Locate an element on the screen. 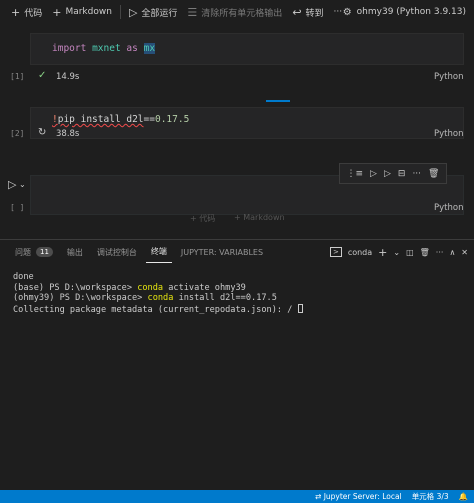 The image size is (474, 503). code-cell-2-editor: !pip install d2l==0.17.5 is located at coordinates (247, 123).